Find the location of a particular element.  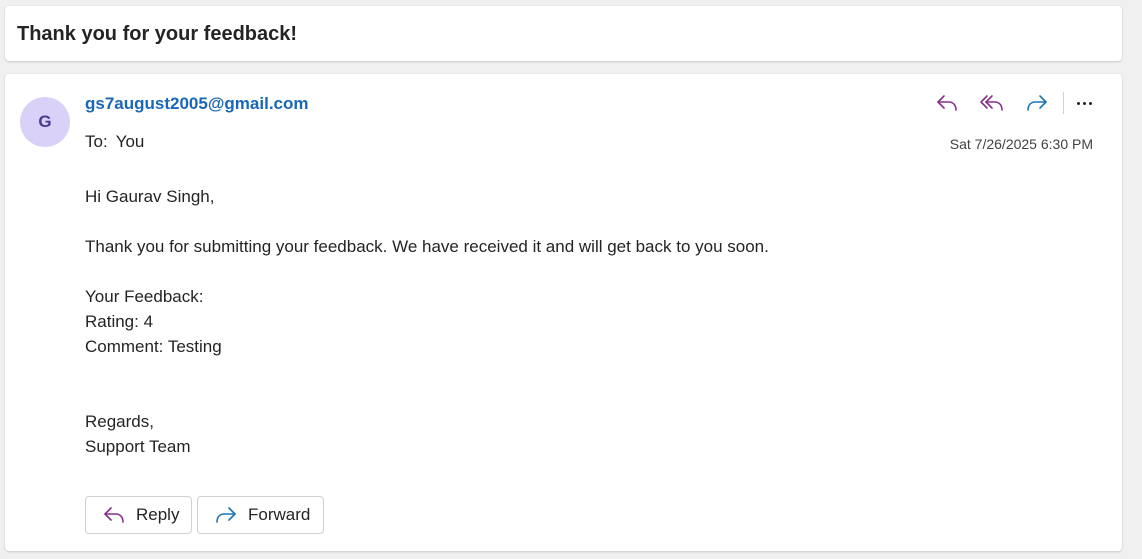

email-subject: Thank you for your feedback! is located at coordinates (157, 34).